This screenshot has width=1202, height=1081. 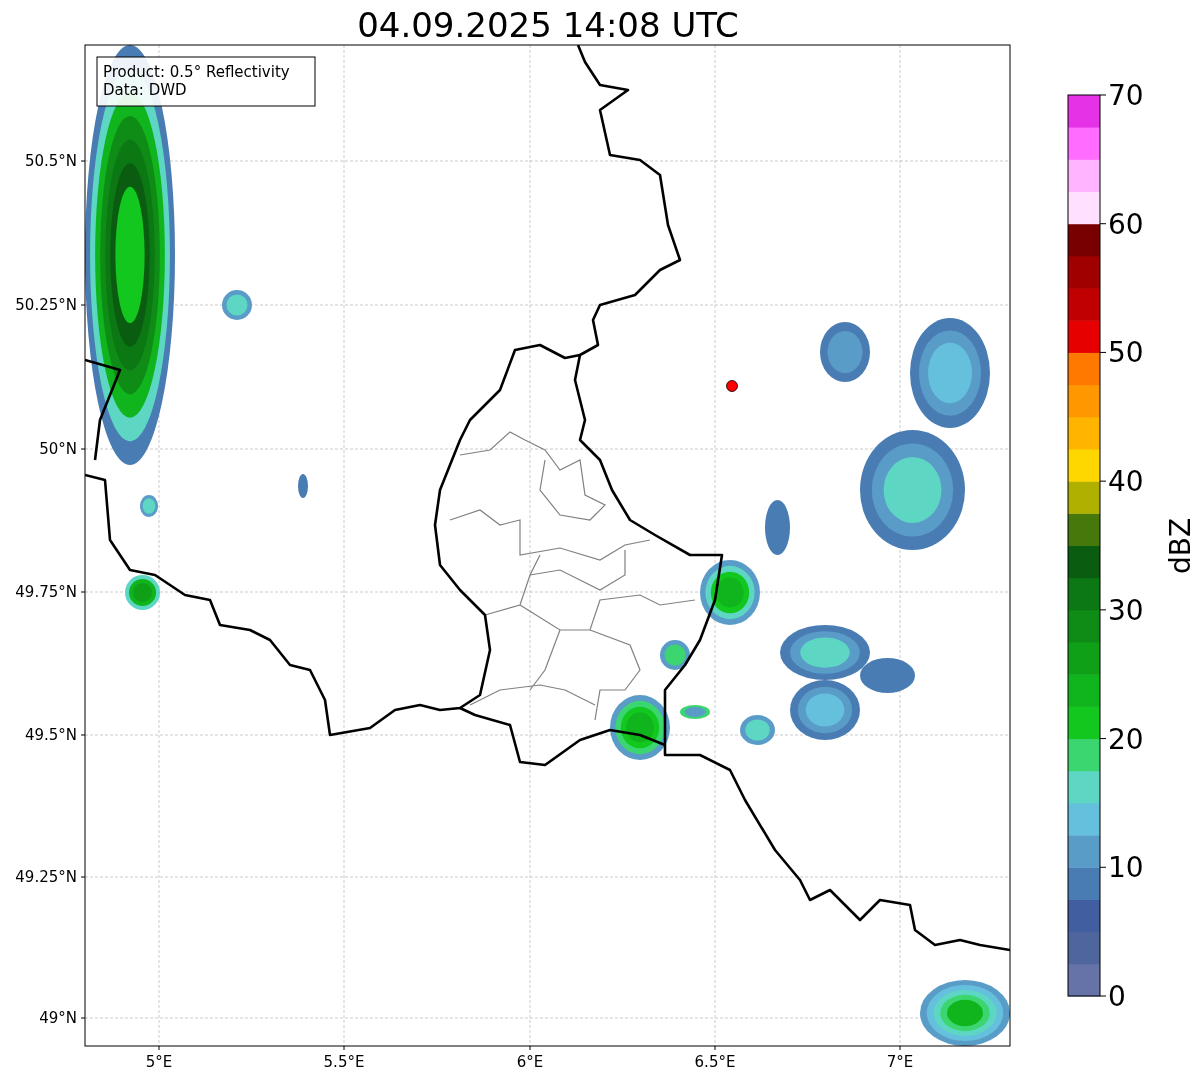 What do you see at coordinates (159, 1062) in the screenshot?
I see `longitude-label: 5°E` at bounding box center [159, 1062].